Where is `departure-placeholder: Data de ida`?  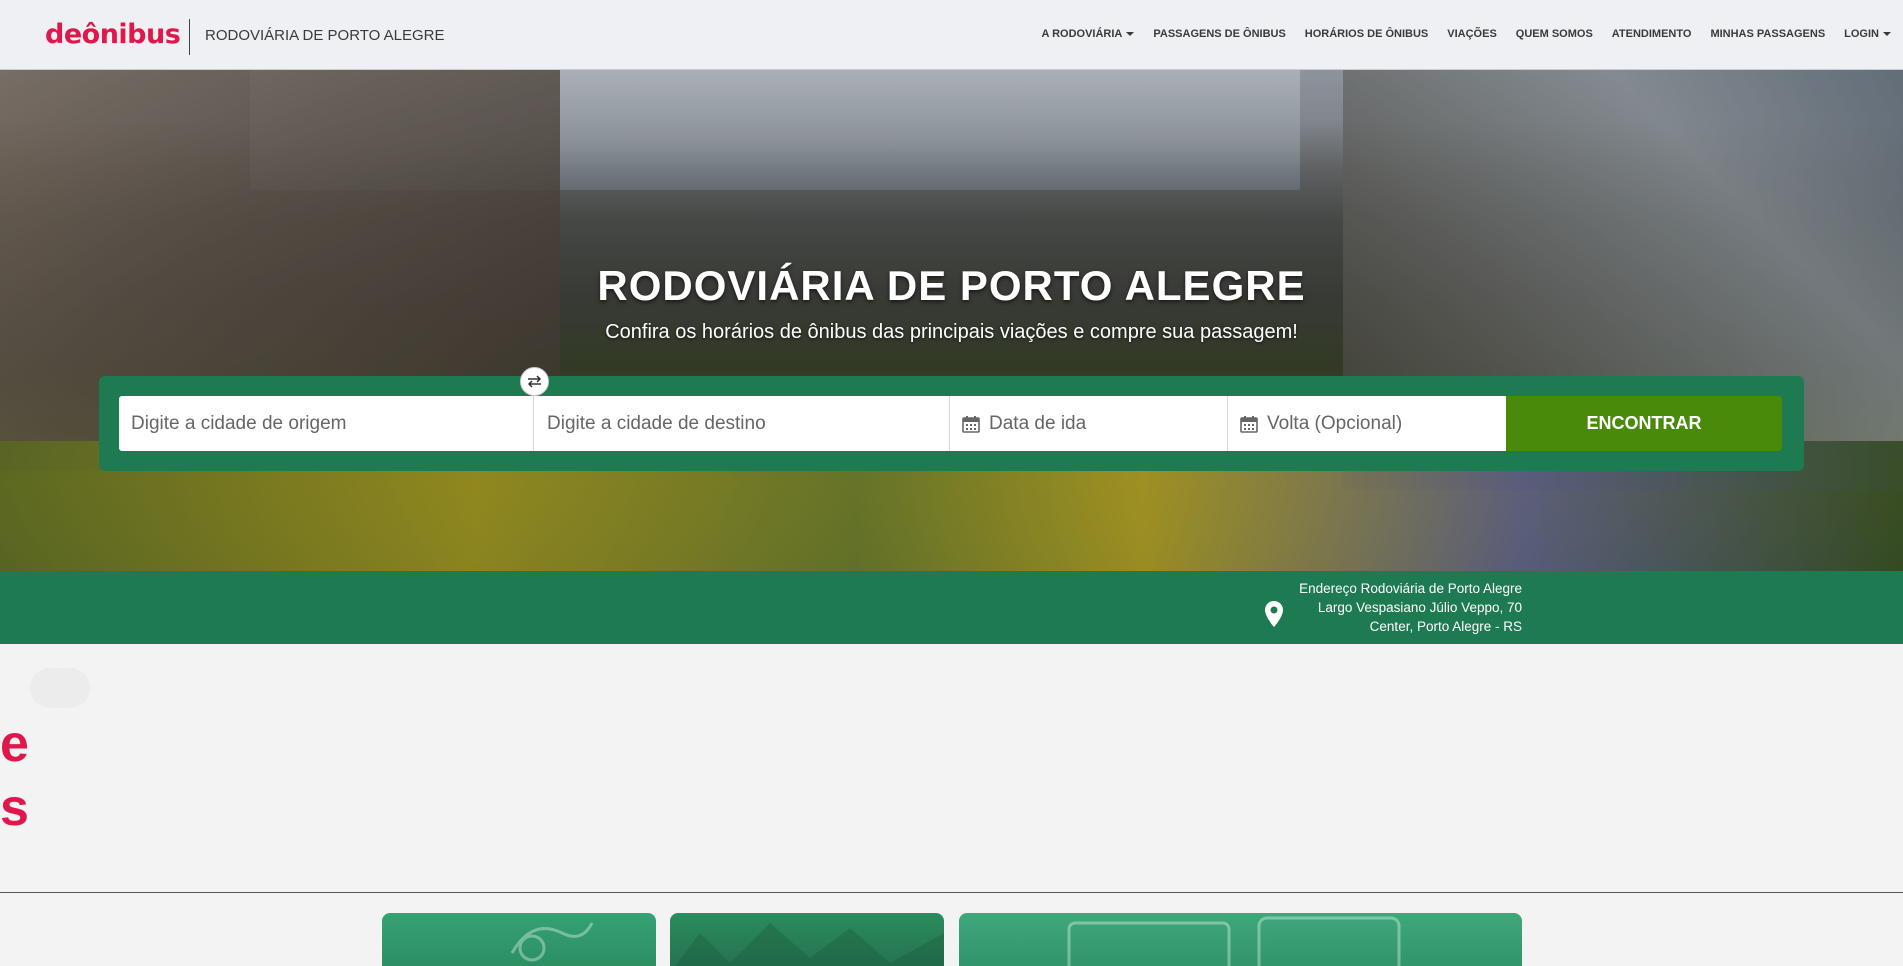
departure-placeholder: Data de ida is located at coordinates (1038, 423).